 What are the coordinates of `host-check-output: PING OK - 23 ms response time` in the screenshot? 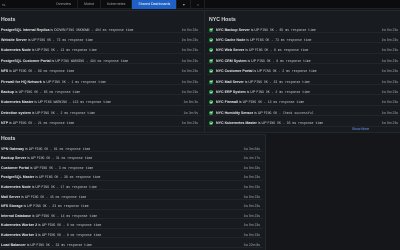 It's located at (61, 206).